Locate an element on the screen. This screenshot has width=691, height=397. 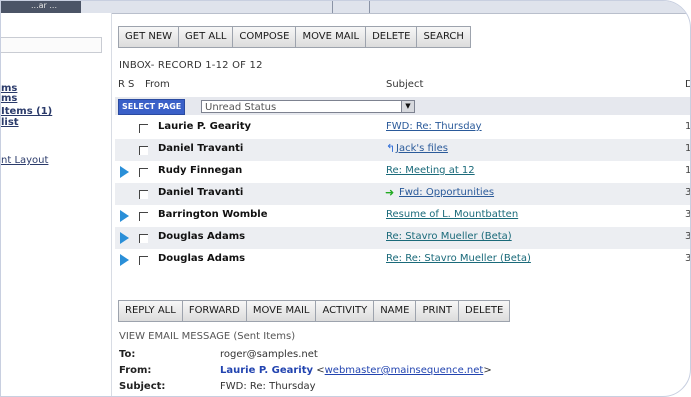
subject-value: FWD: Re: Thursday is located at coordinates (268, 386).